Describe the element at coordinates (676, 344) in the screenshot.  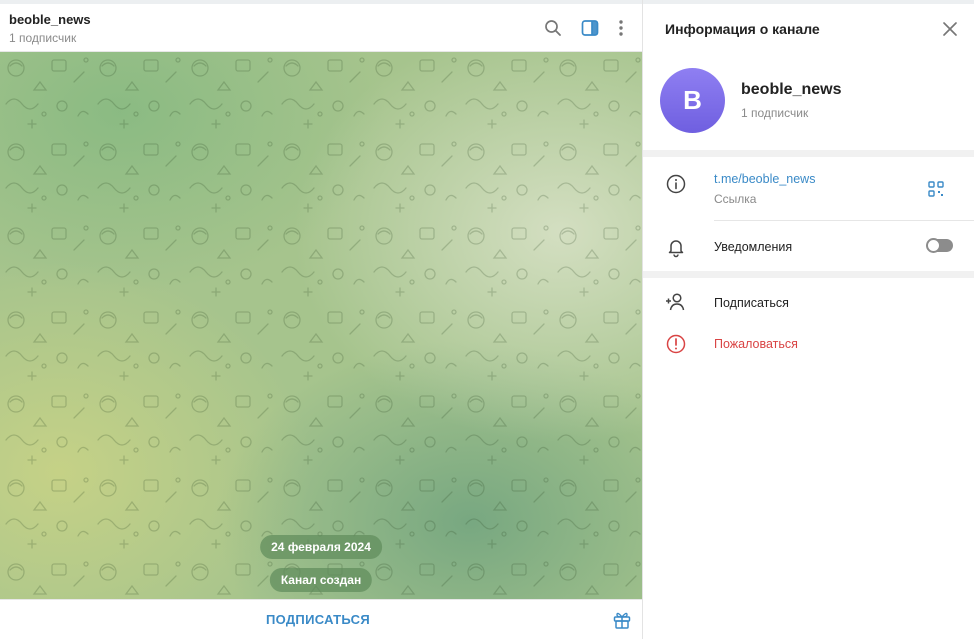
I see `report-icon` at that location.